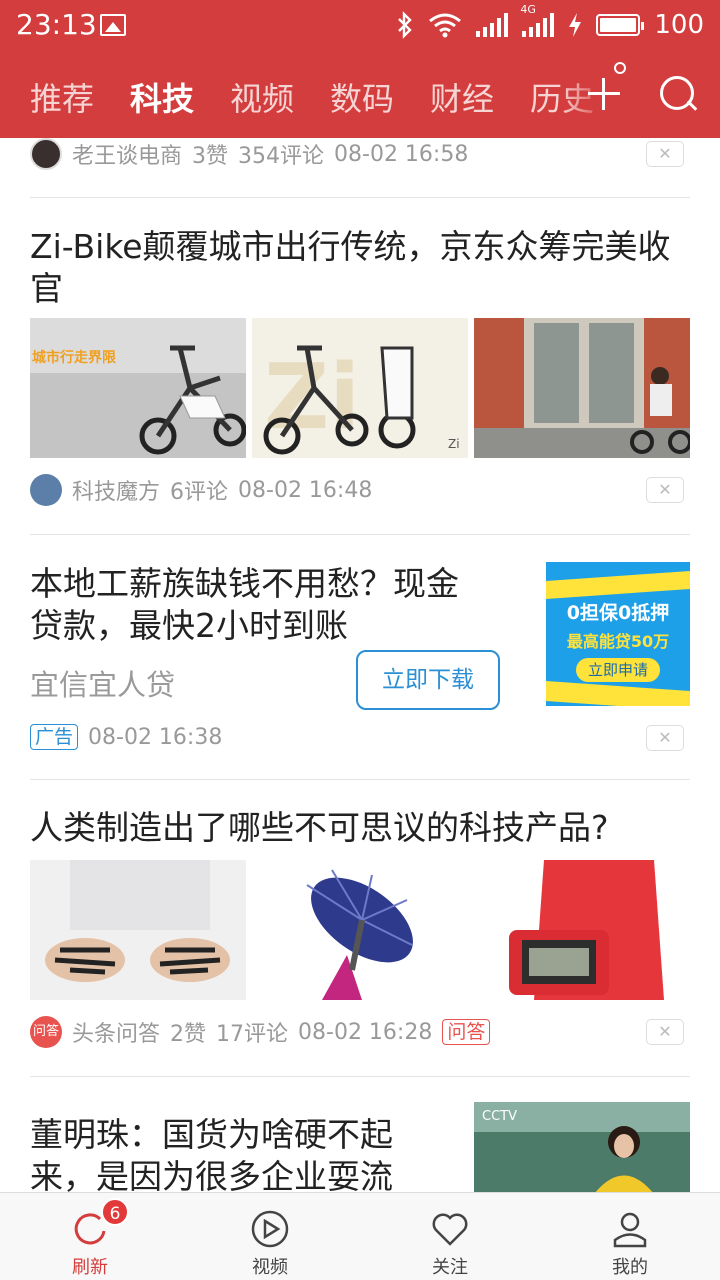 This screenshot has width=720, height=1280. I want to click on item3-title: 人类制造出了哪些不可思议的科技产品?, so click(360, 828).